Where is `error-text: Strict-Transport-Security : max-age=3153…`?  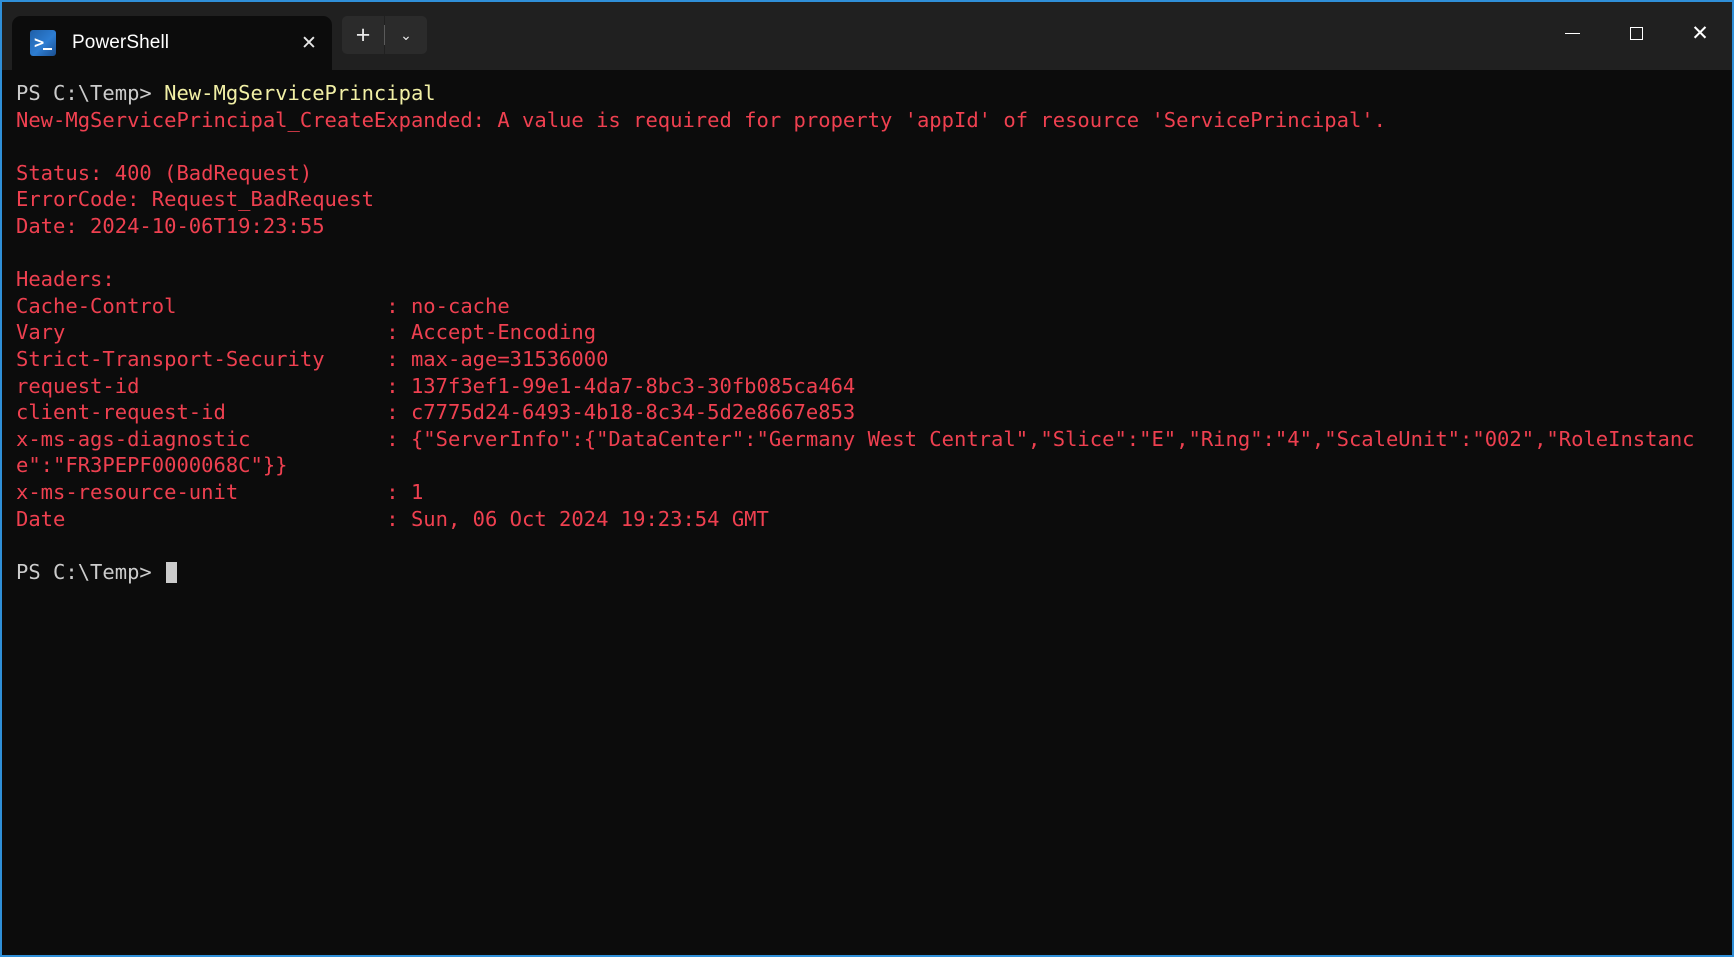
error-text: Strict-Transport-Security : max-age=3153… is located at coordinates (312, 358).